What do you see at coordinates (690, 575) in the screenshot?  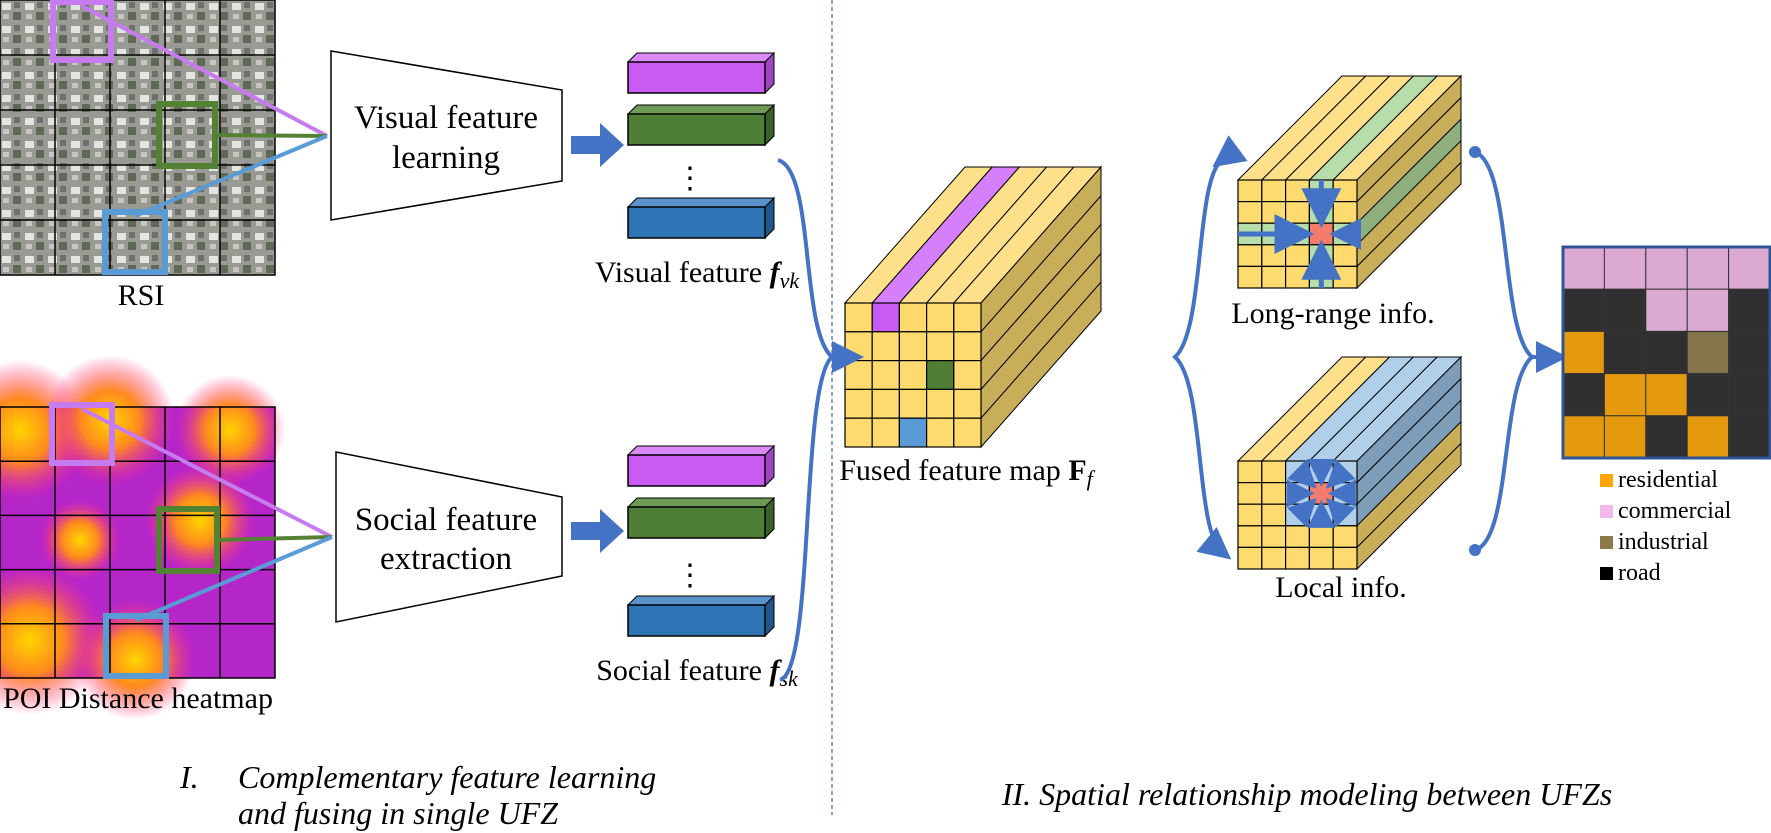 I see `social-feature-ellipsis: ⋮` at bounding box center [690, 575].